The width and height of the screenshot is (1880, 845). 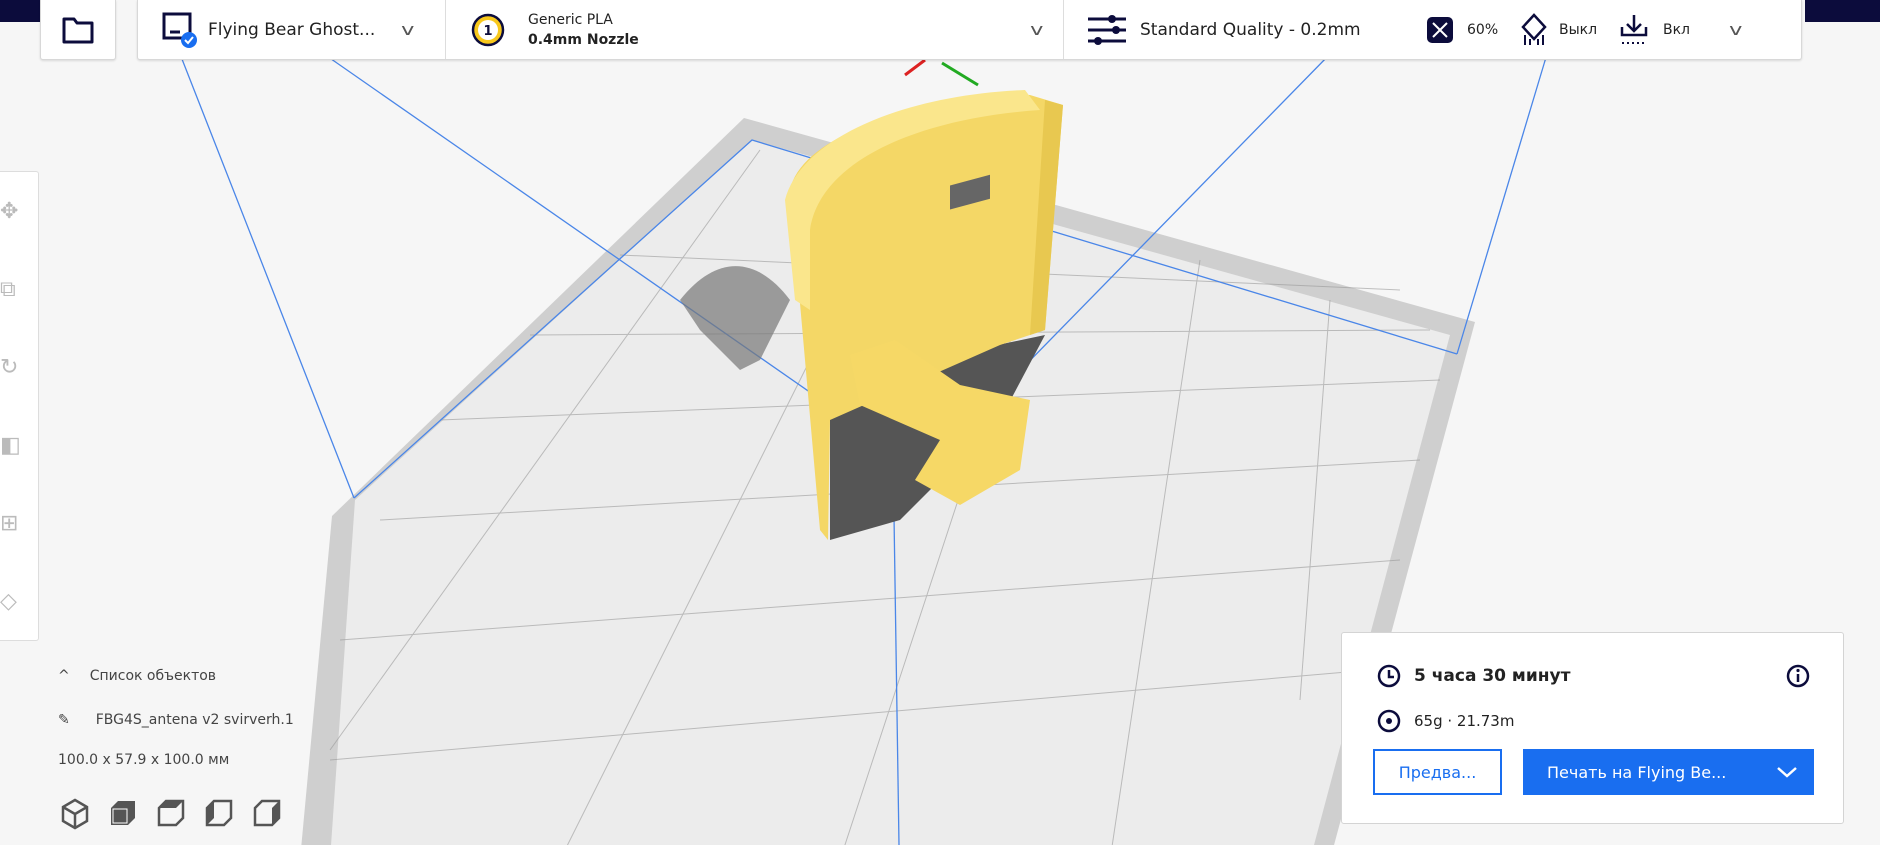 I want to click on front-view-icon, so click(x=123, y=814).